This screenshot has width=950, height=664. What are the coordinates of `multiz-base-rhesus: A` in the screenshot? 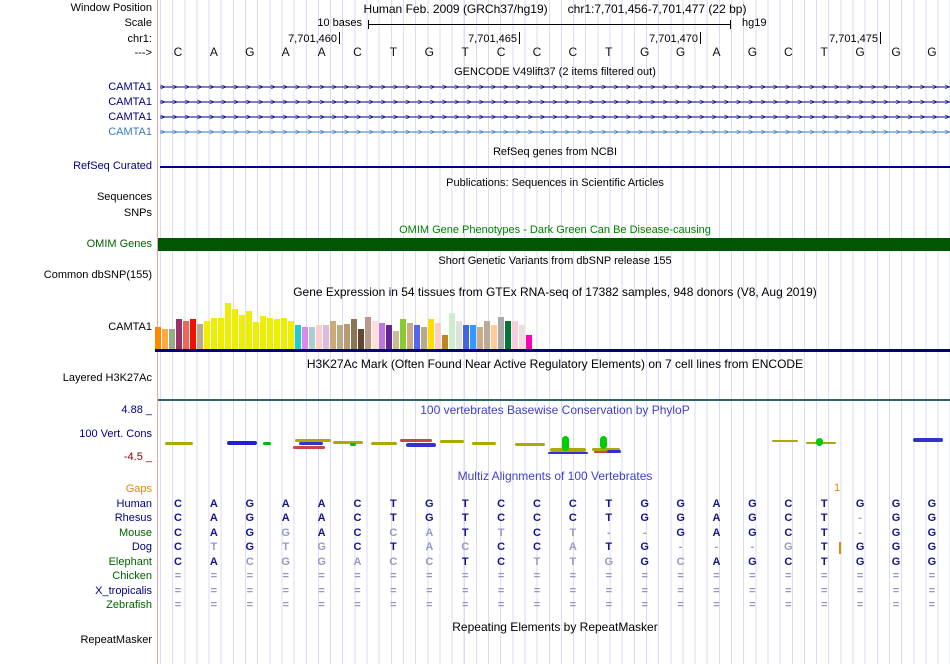 It's located at (321, 518).